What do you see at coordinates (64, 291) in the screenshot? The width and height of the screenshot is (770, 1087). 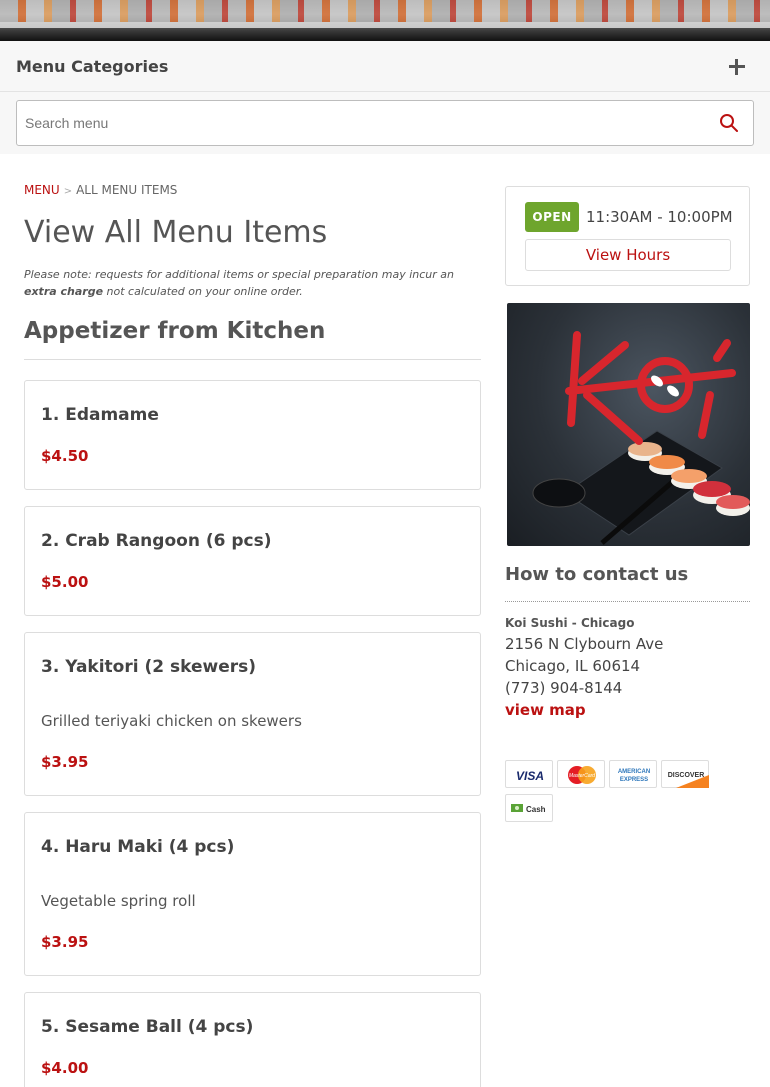 I see `pricing-note-bold: extra charge` at bounding box center [64, 291].